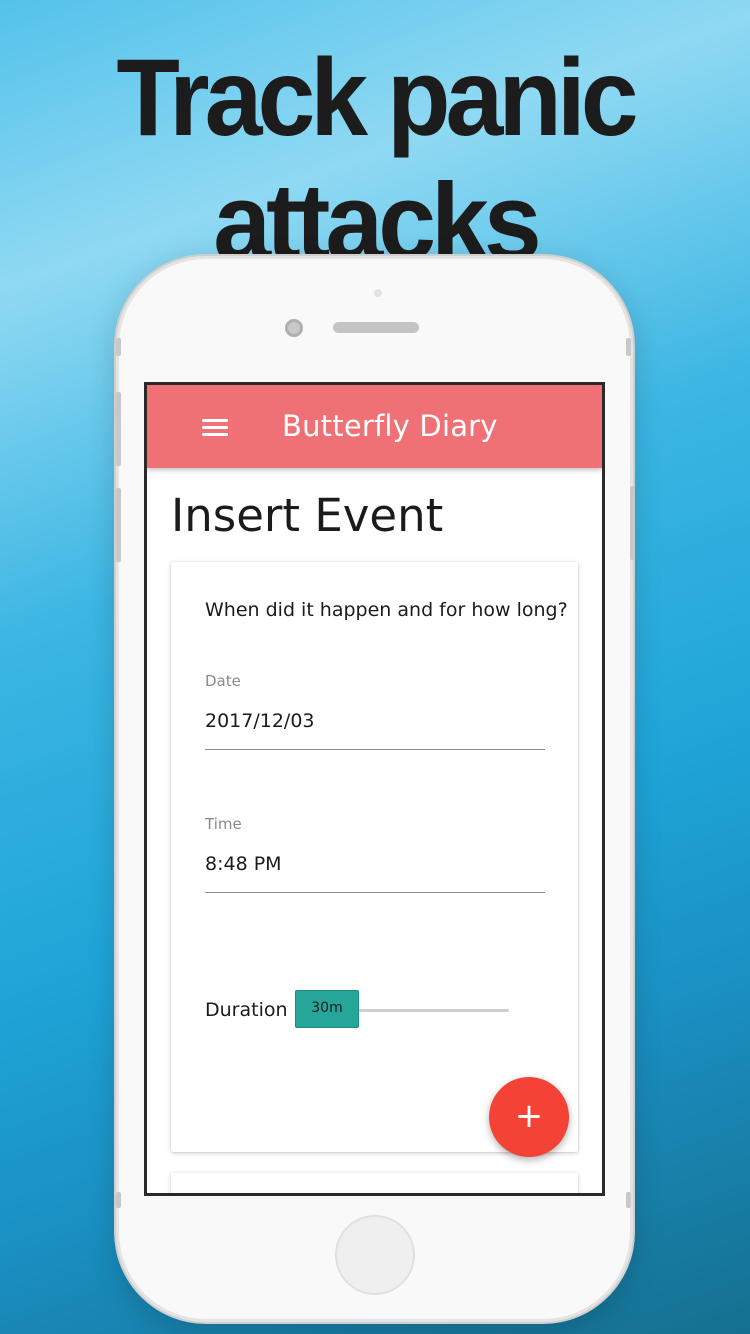 The width and height of the screenshot is (750, 1334). Describe the element at coordinates (374, 1183) in the screenshot. I see `next-card` at that location.